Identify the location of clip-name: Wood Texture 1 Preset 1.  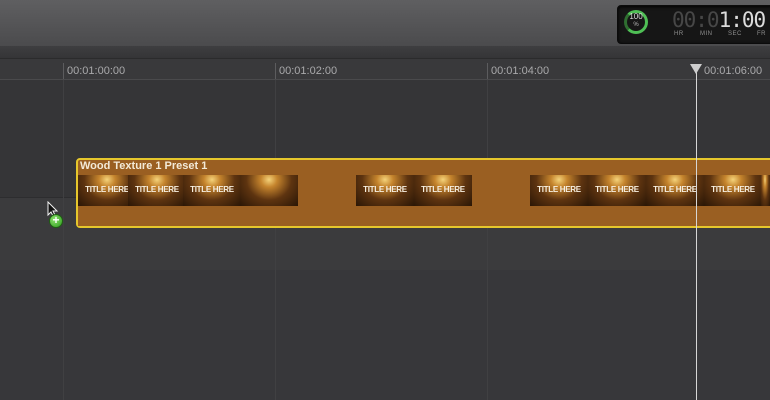
(144, 166).